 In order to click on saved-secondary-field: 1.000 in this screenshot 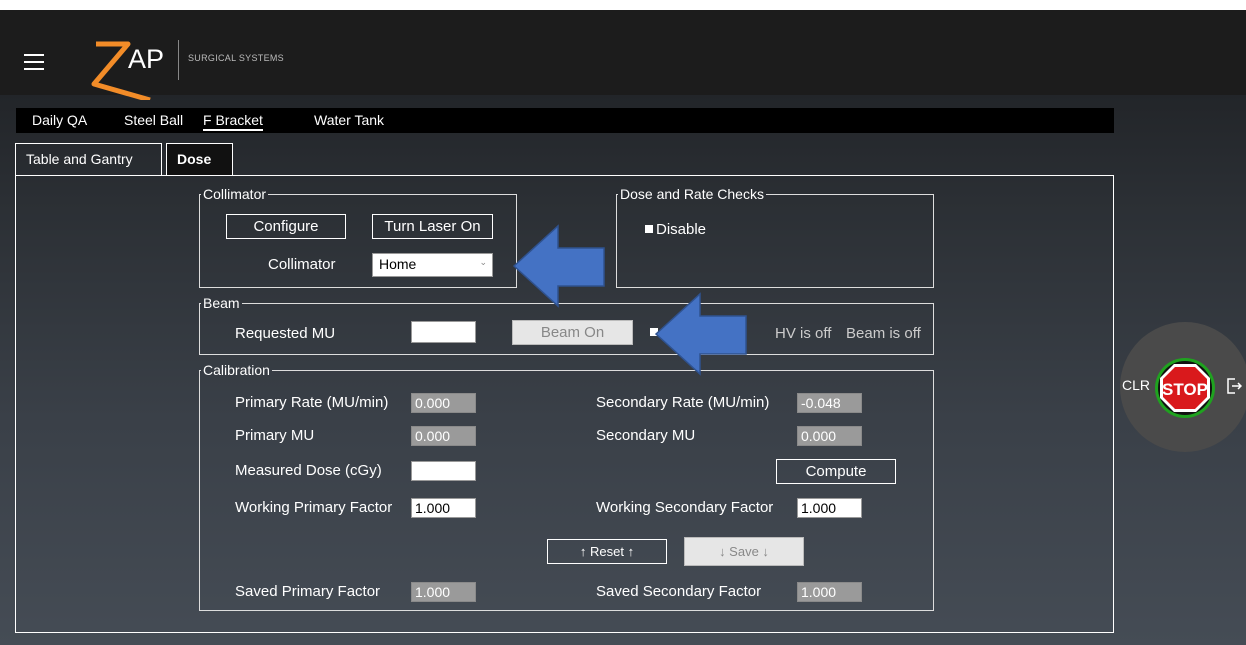, I will do `click(829, 592)`.